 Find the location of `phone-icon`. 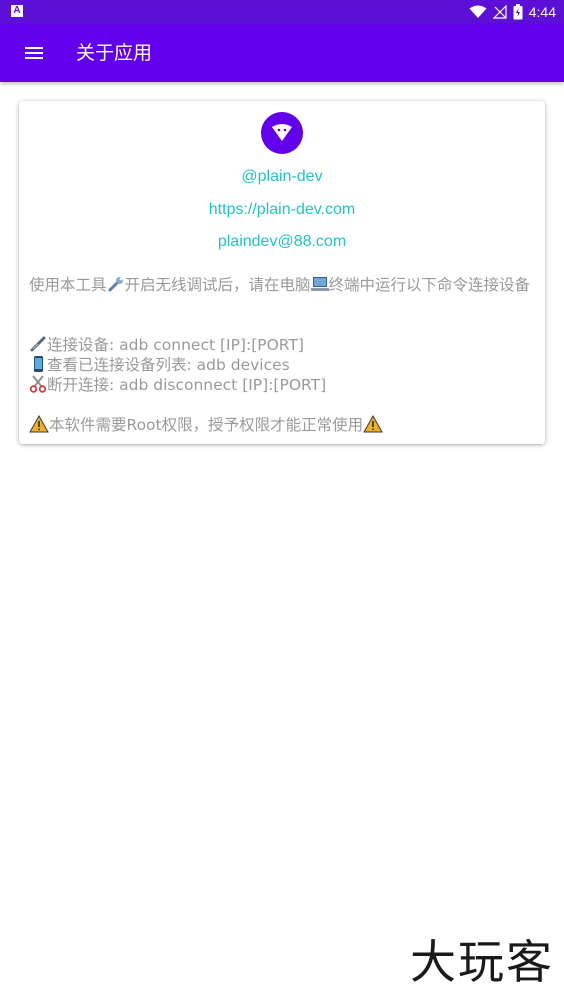

phone-icon is located at coordinates (38, 364).